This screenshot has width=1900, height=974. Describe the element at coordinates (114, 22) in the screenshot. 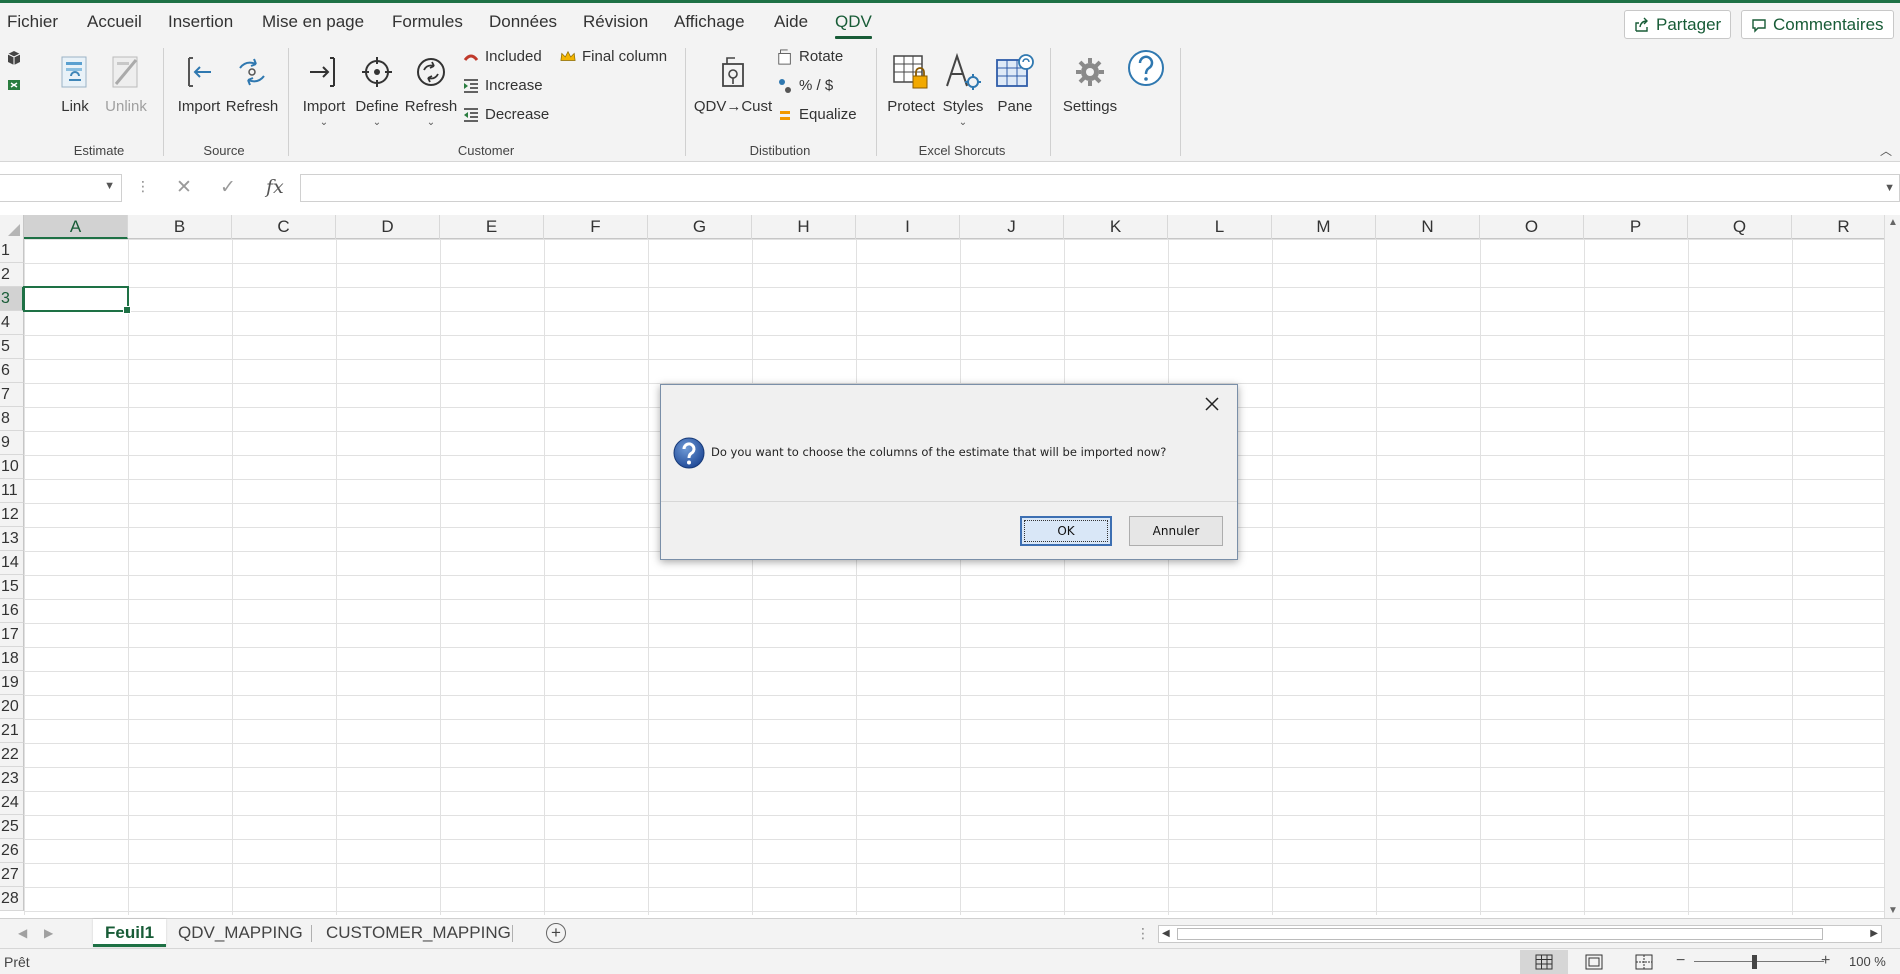

I see `tab-accueil: Accueil` at that location.